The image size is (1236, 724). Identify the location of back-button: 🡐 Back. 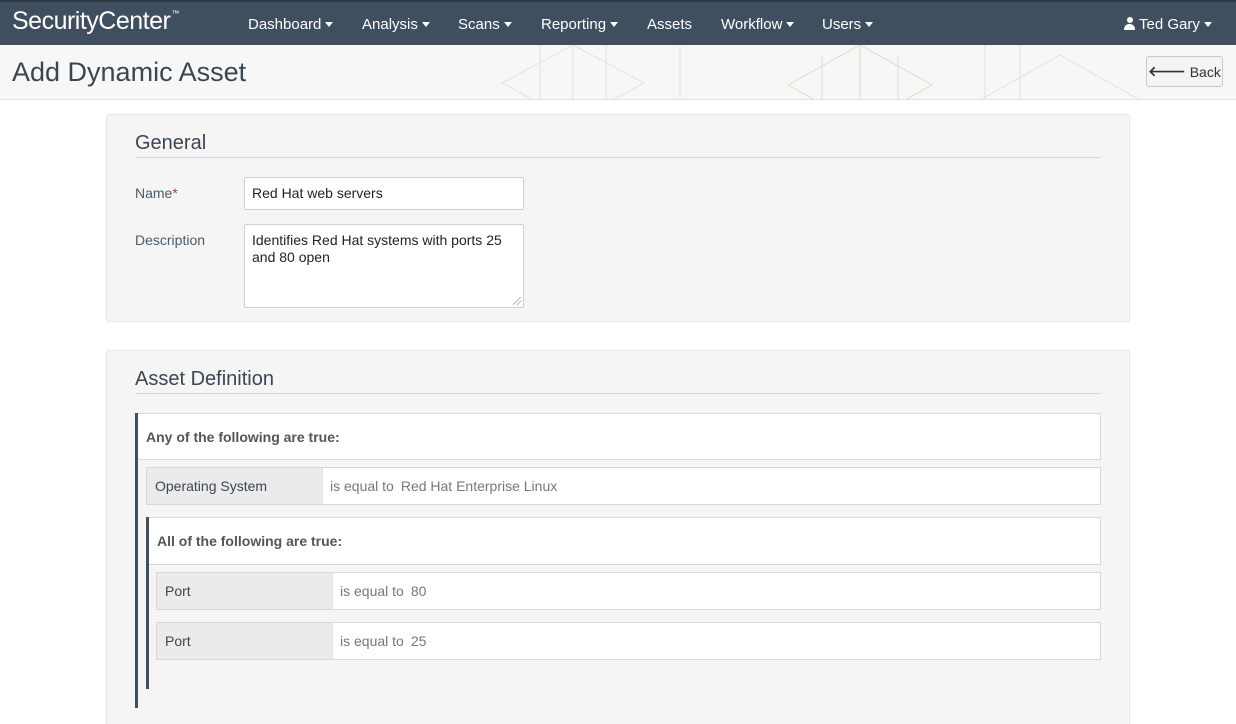
(1184, 71).